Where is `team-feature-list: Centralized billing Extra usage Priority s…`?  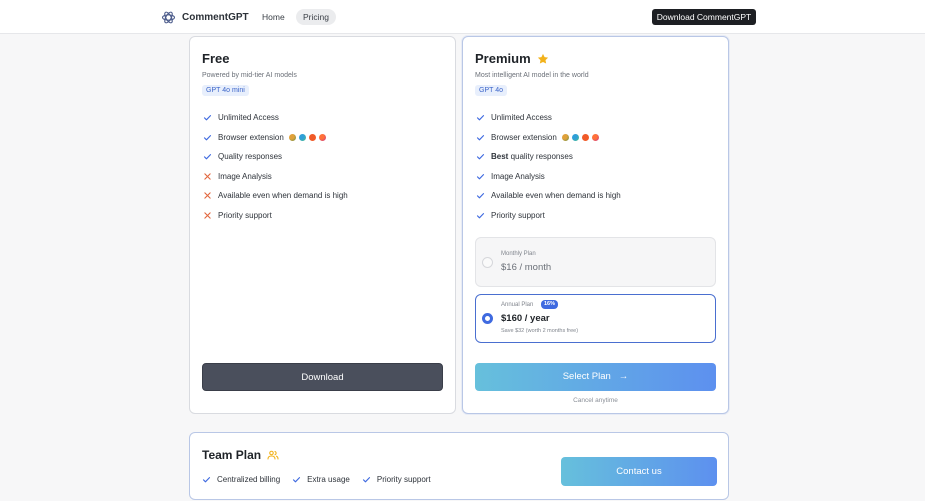 team-feature-list: Centralized billing Extra usage Priority s… is located at coordinates (316, 479).